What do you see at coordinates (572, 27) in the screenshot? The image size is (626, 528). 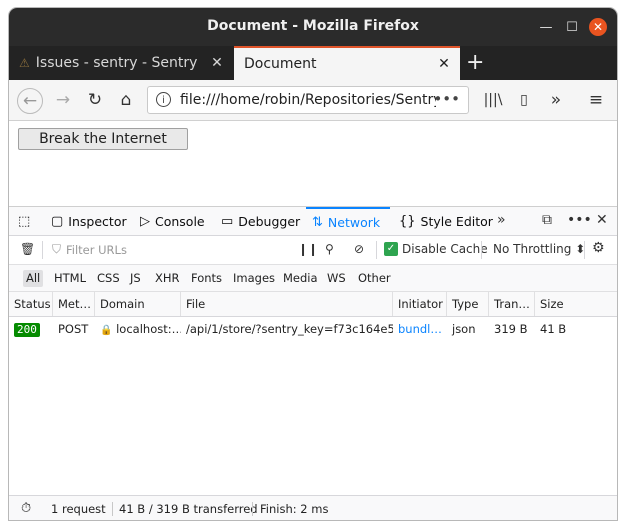 I see `maximize-icon: ☐` at bounding box center [572, 27].